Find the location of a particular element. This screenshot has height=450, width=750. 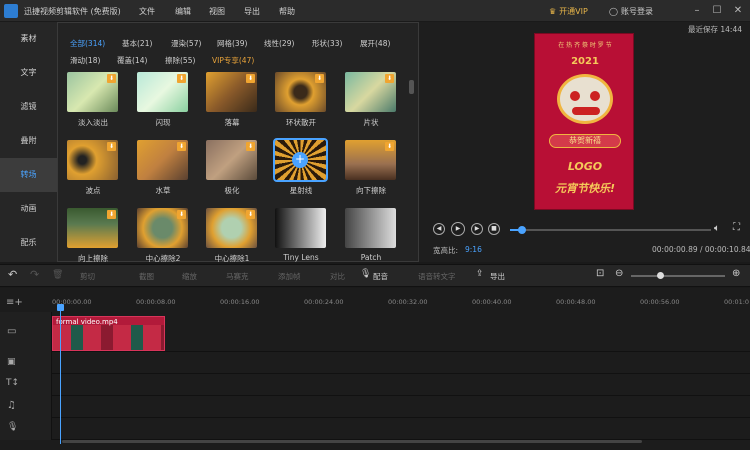

nav-item-material: 素材 is located at coordinates (28, 39).